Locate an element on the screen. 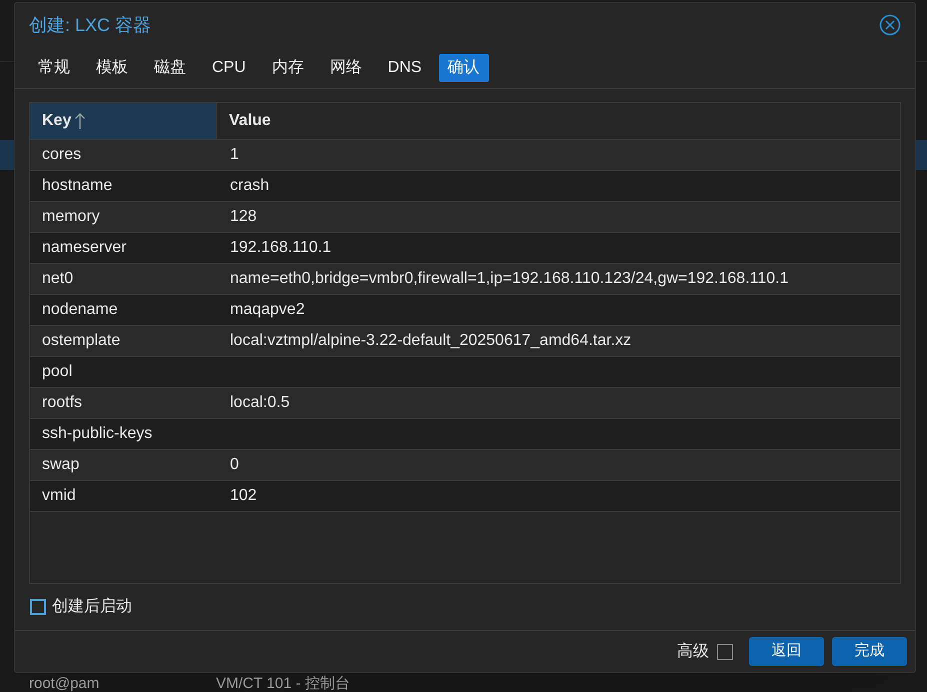 The height and width of the screenshot is (692, 927). table-cell-text: pool is located at coordinates (57, 372).